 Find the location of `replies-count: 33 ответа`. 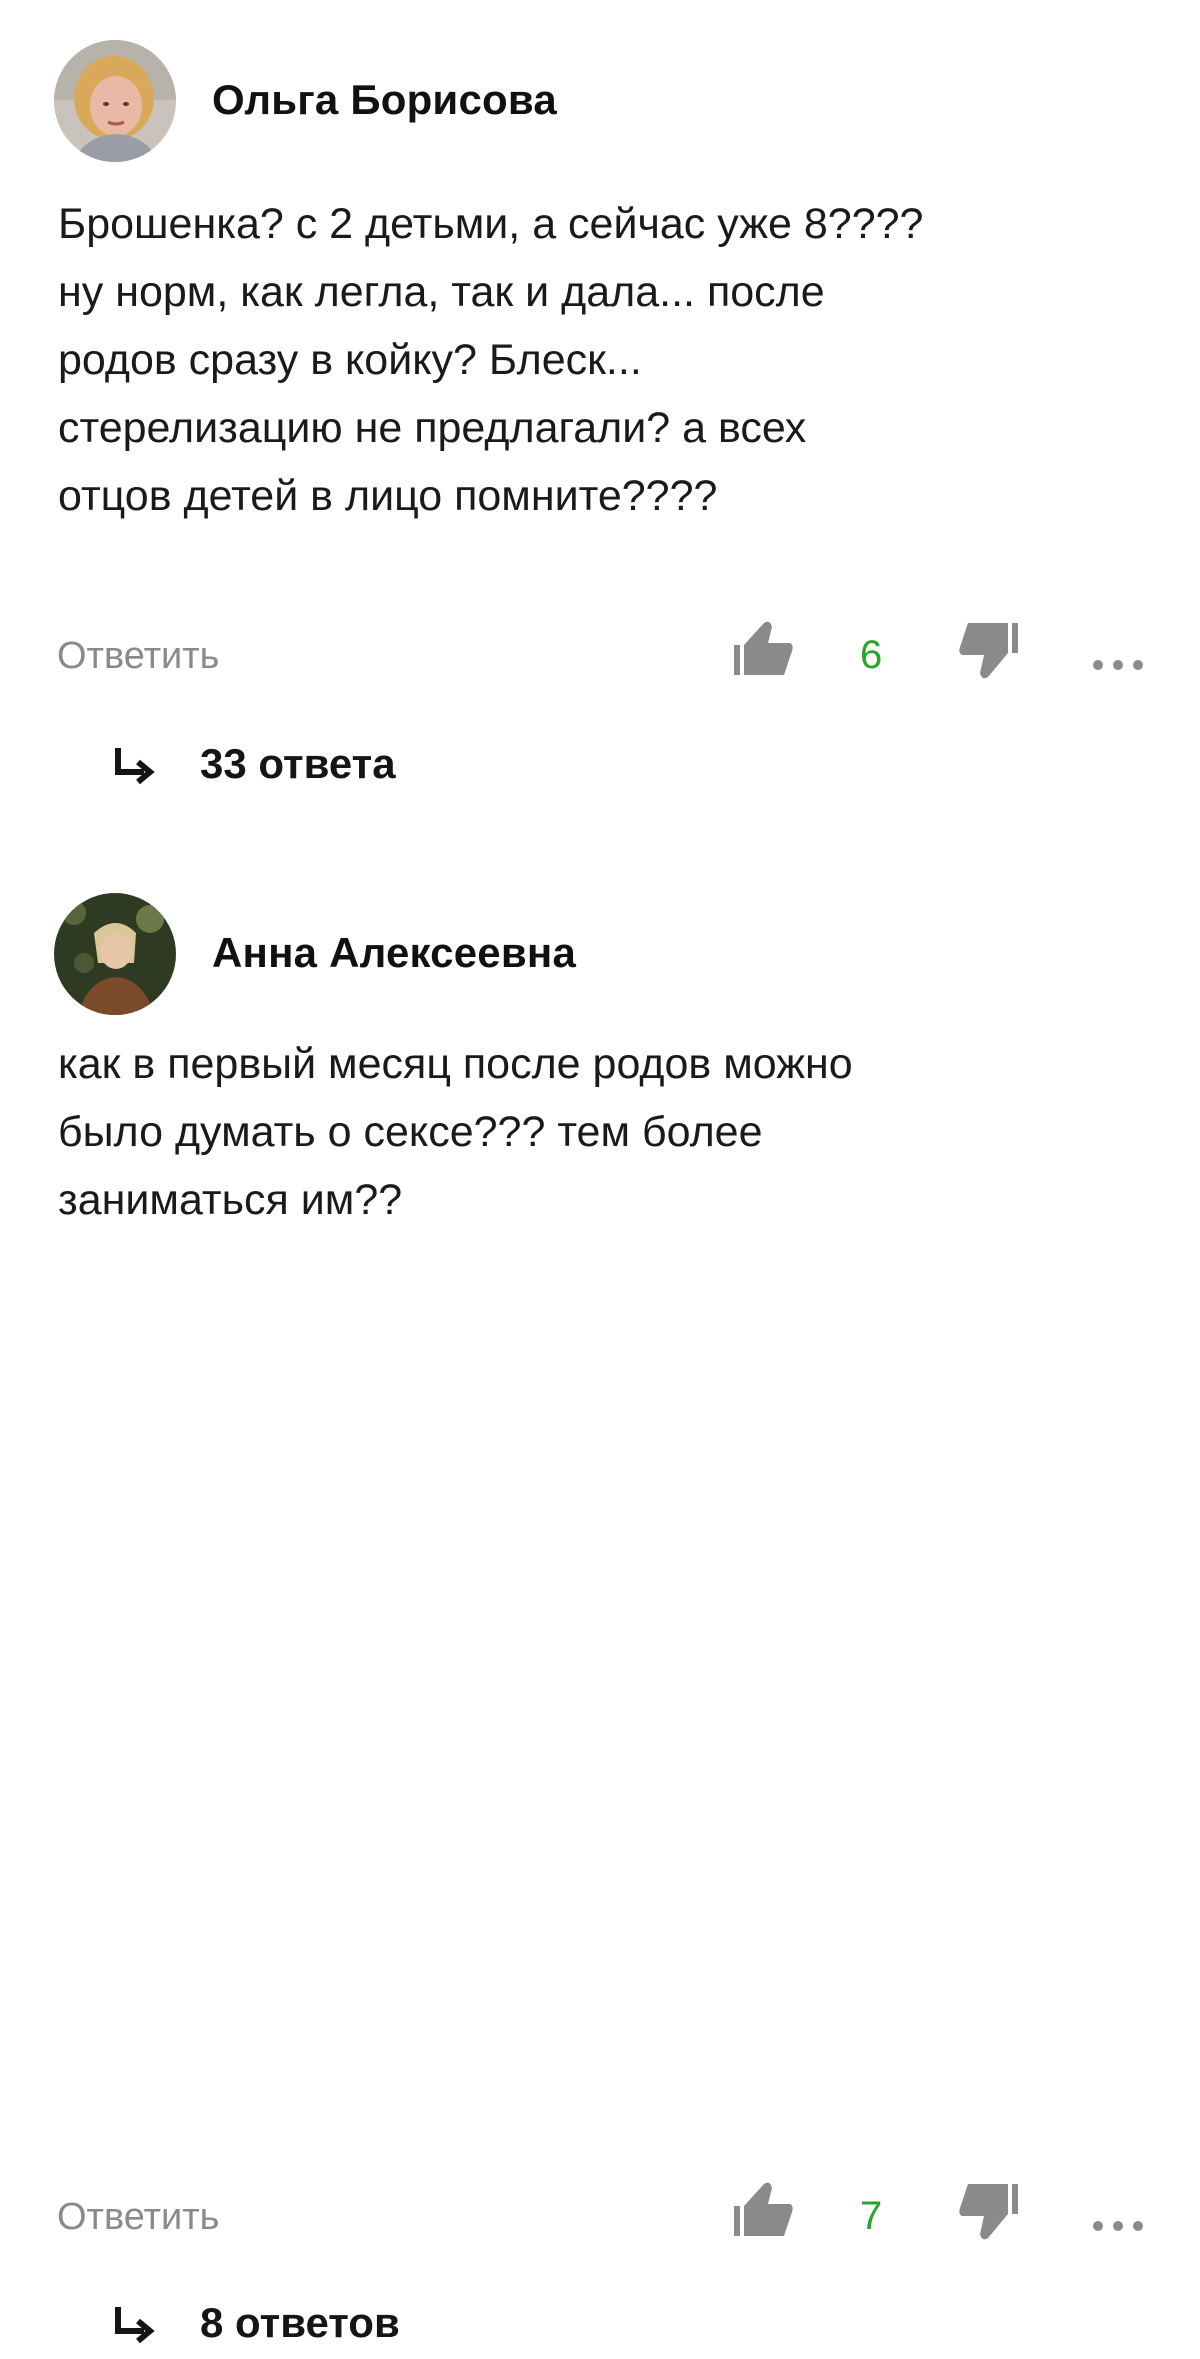

replies-count: 33 ответа is located at coordinates (298, 764).